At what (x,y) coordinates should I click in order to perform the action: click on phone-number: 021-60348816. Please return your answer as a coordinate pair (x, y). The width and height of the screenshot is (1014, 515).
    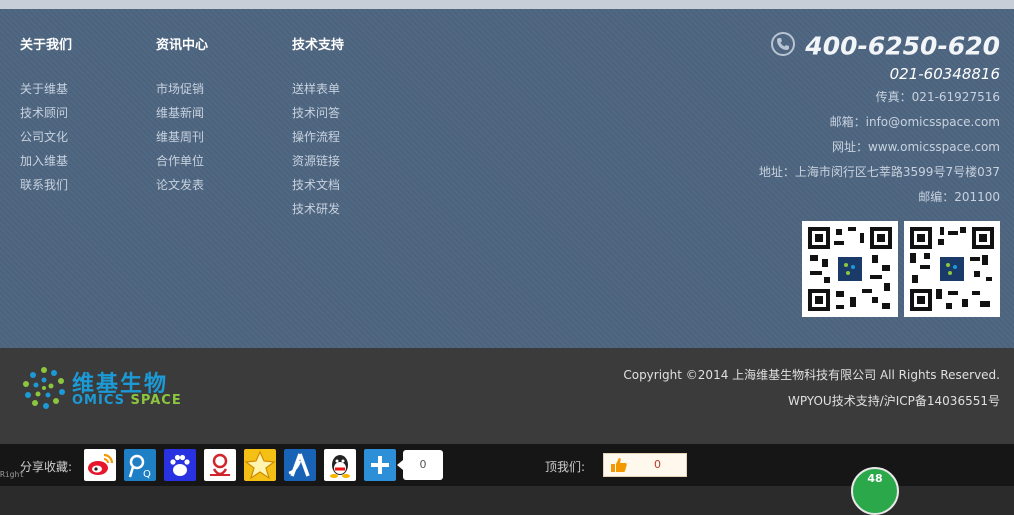
    Looking at the image, I should click on (944, 74).